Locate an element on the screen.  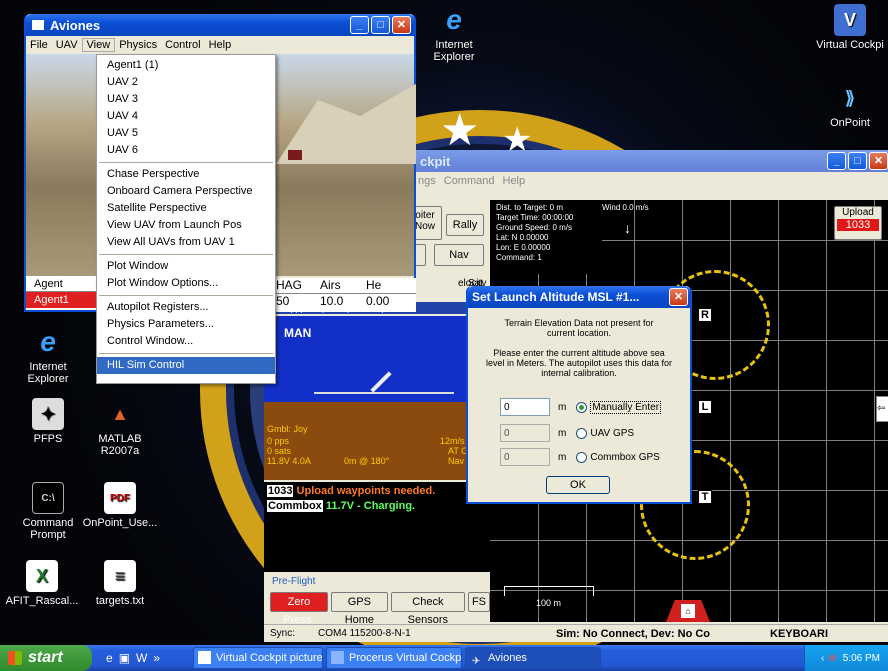
map-pan-right-button: ⇦ is located at coordinates (882, 409).